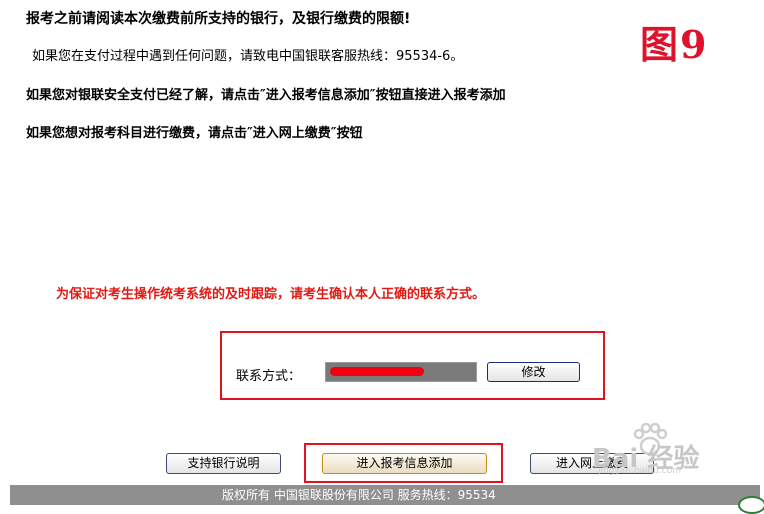 This screenshot has height=514, width=764. What do you see at coordinates (640, 471) in the screenshot?
I see `watermark-url: jingyan.baidu.com` at bounding box center [640, 471].